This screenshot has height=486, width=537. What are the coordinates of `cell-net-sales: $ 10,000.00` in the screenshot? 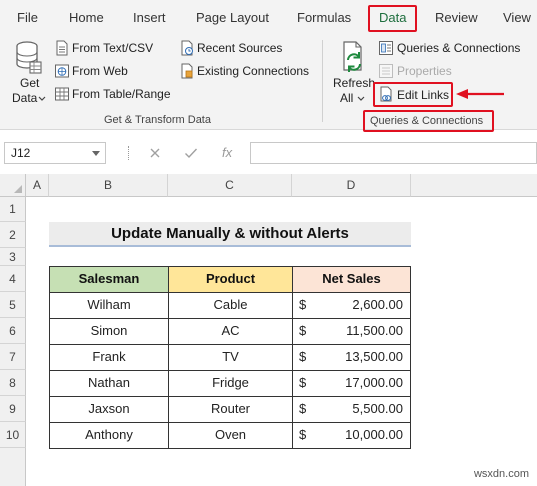 It's located at (351, 435).